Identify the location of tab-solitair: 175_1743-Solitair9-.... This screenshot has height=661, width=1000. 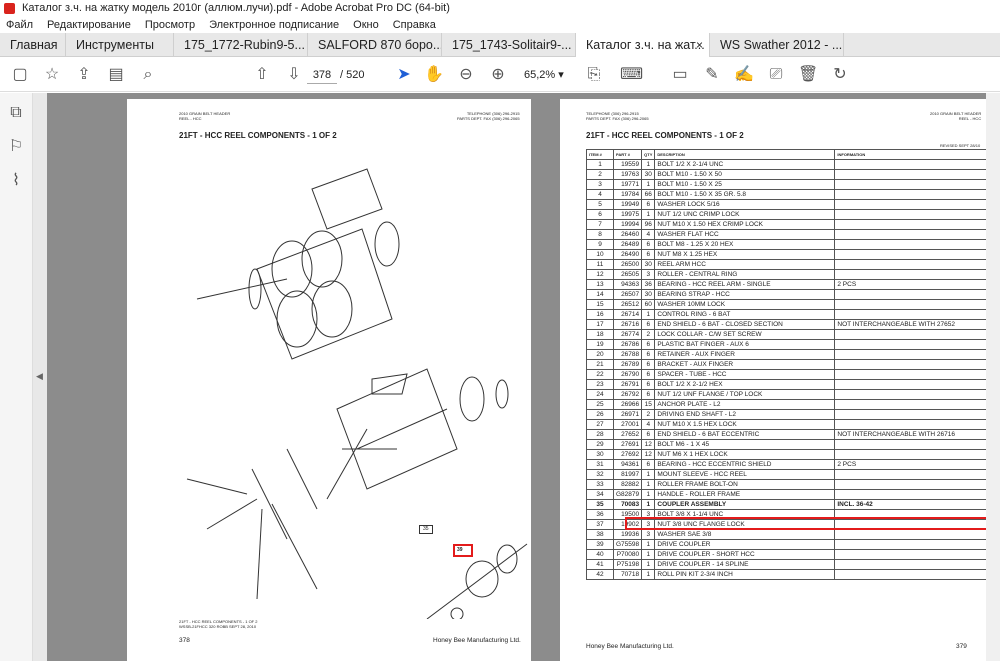
(509, 45).